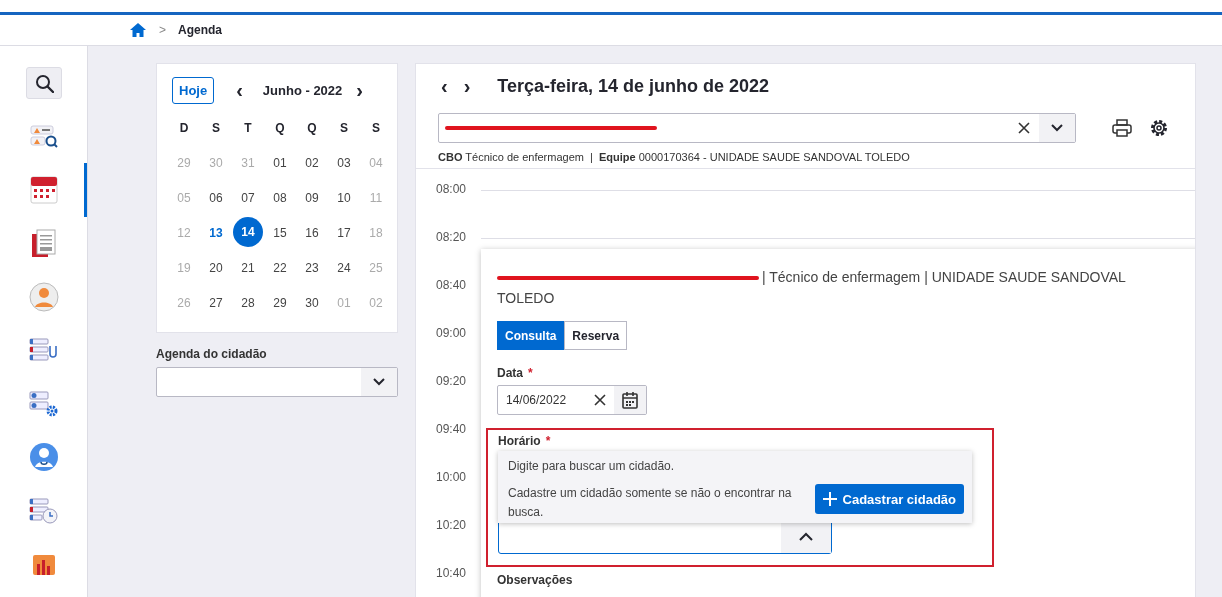 The width and height of the screenshot is (1222, 597). Describe the element at coordinates (829, 499) in the screenshot. I see `plus-icon` at that location.